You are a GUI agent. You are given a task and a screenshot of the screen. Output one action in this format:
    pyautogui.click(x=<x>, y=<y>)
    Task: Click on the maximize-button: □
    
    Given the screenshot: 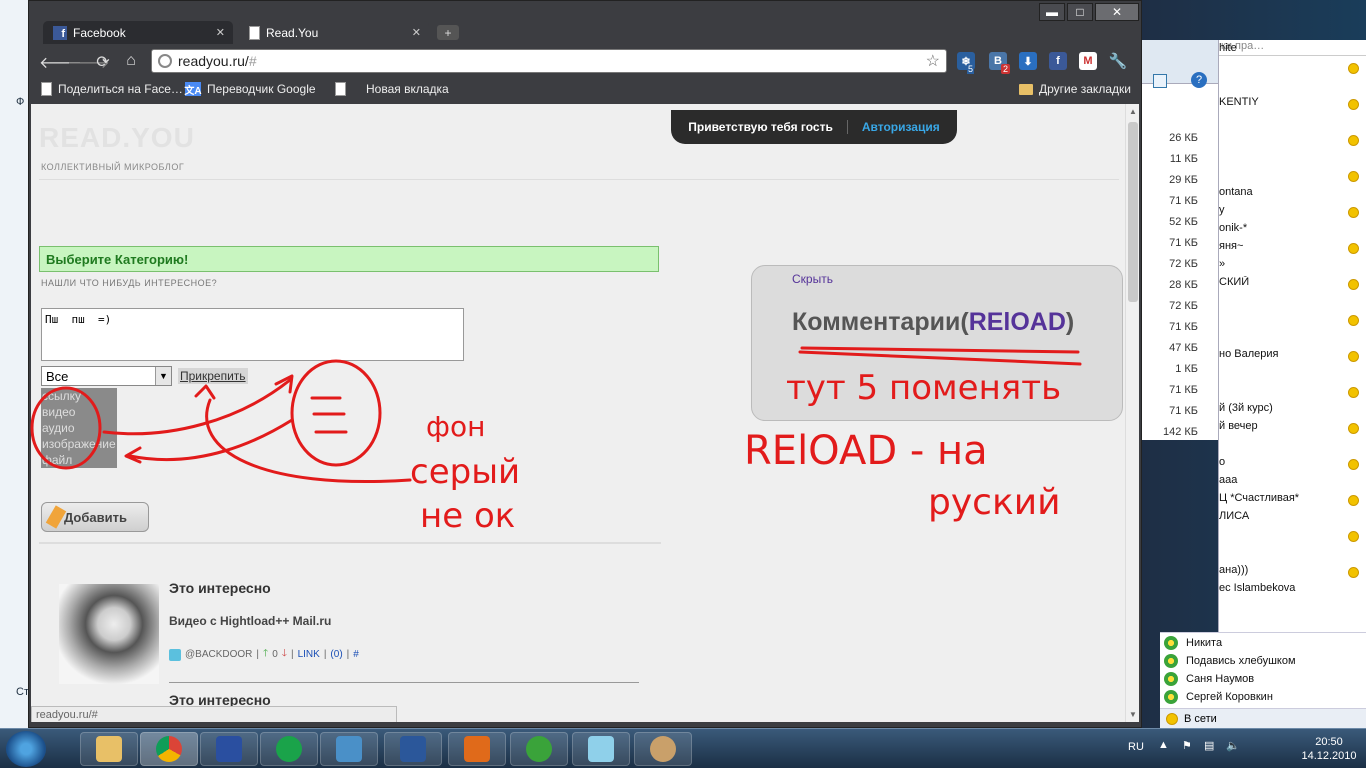 What is the action you would take?
    pyautogui.click(x=1080, y=12)
    